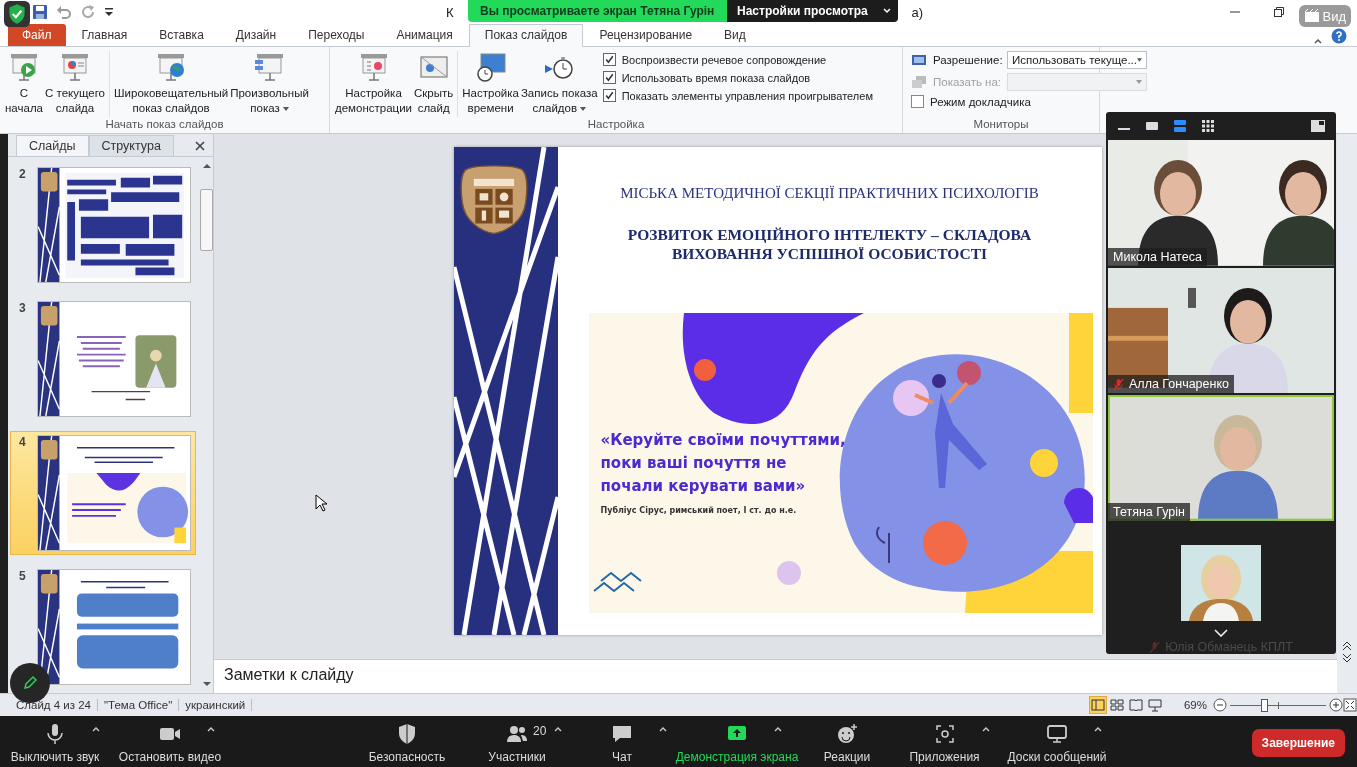 Image resolution: width=1357 pixels, height=767 pixels. Describe the element at coordinates (716, 77) in the screenshot. I see `checkbox-label: Использовать время показа слайдов` at that location.